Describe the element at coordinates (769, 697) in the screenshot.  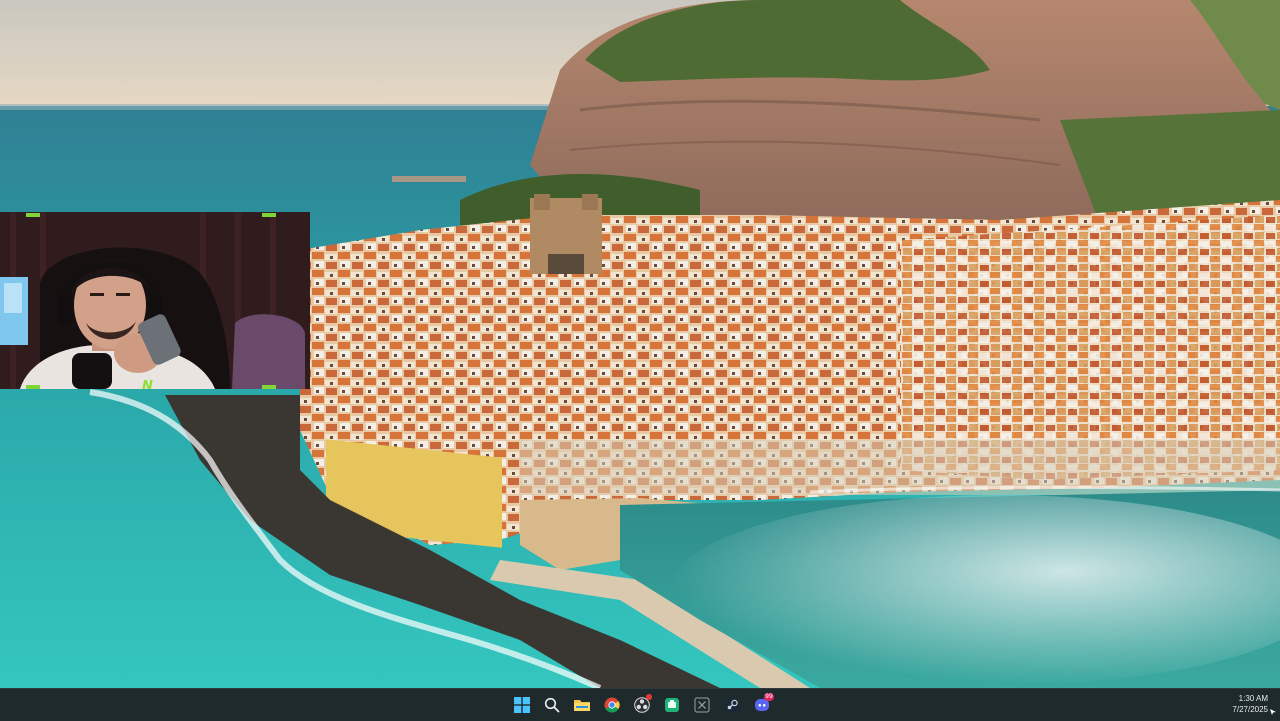
I see `discord-notification-badge: 99` at that location.